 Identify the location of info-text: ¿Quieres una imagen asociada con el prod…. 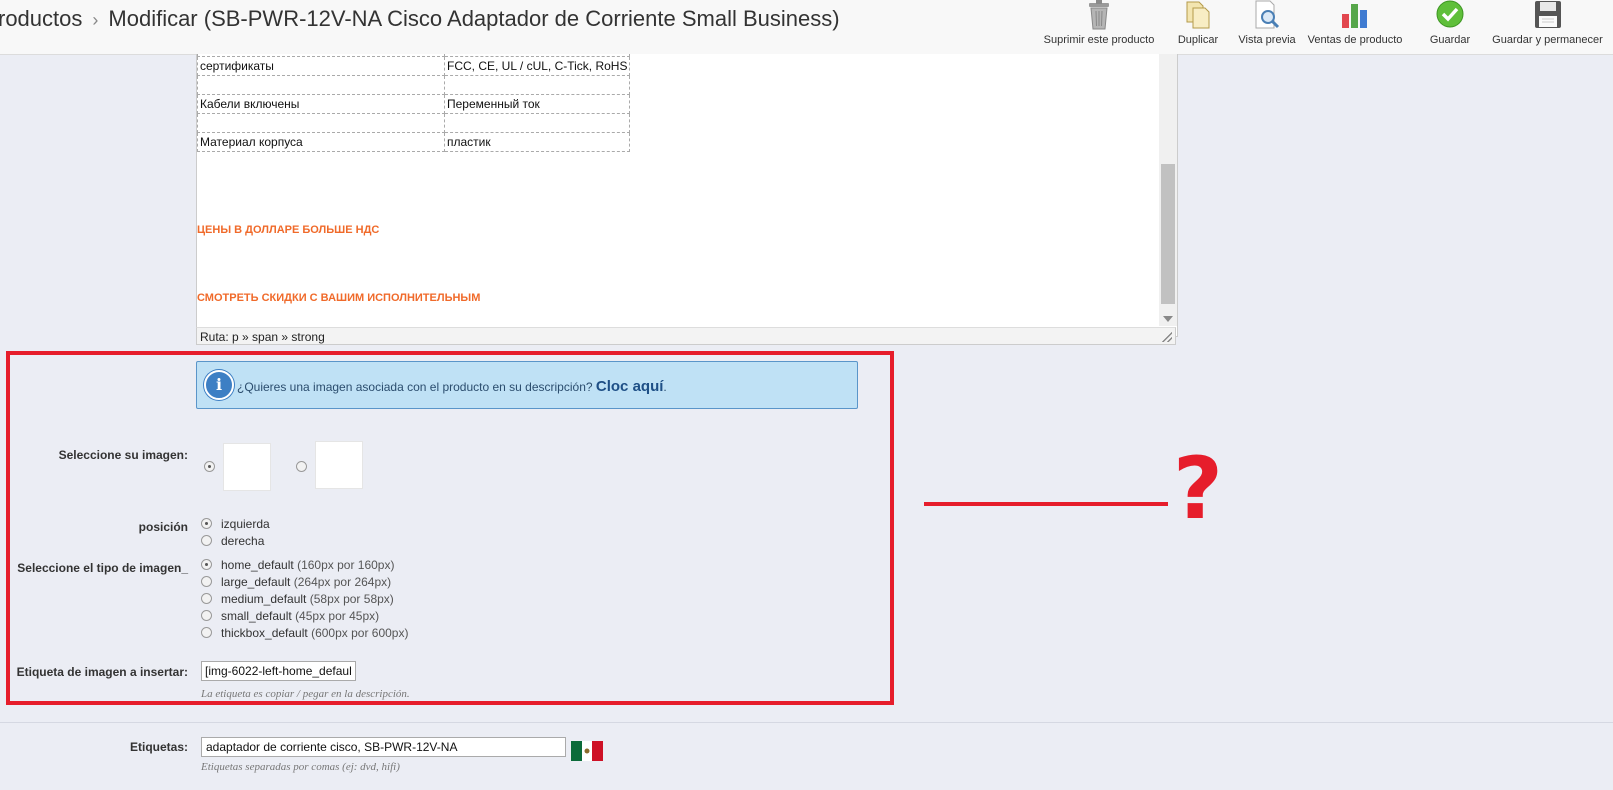
(415, 387).